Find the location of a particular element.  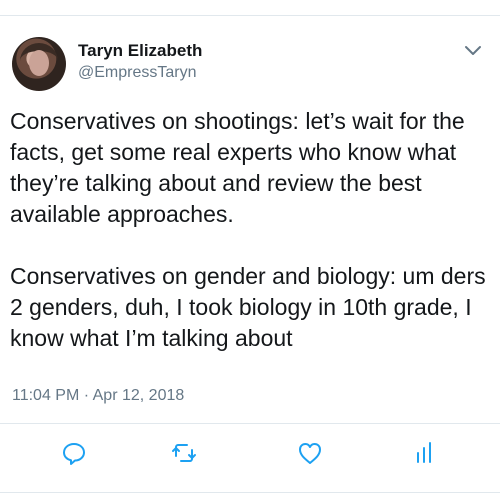

heart-icon is located at coordinates (310, 453).